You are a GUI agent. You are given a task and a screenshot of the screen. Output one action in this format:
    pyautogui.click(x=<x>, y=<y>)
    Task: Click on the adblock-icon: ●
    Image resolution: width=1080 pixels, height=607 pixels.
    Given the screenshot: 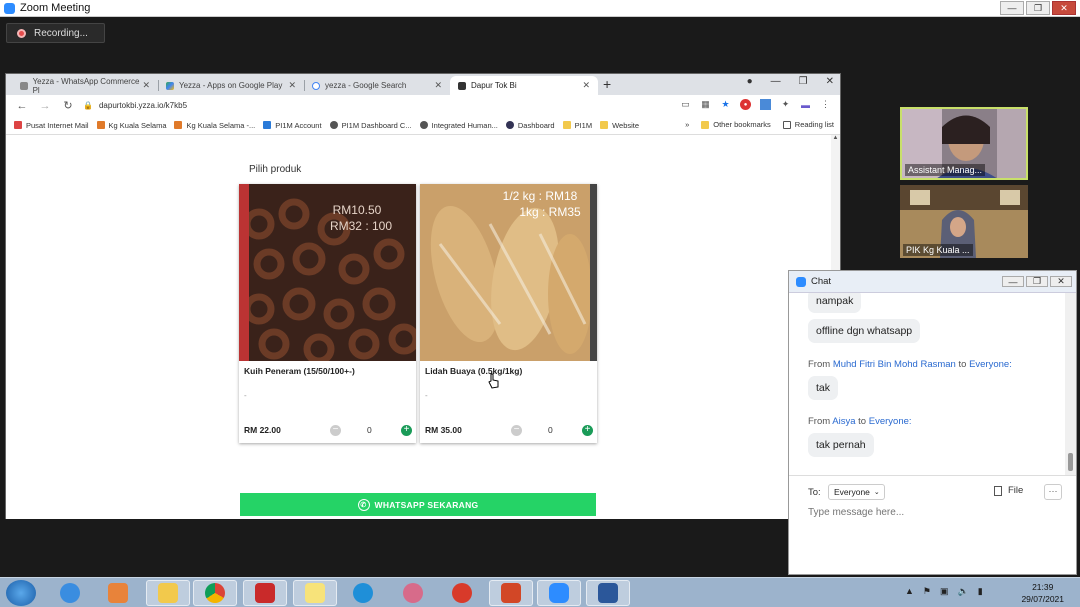 What is the action you would take?
    pyautogui.click(x=745, y=104)
    